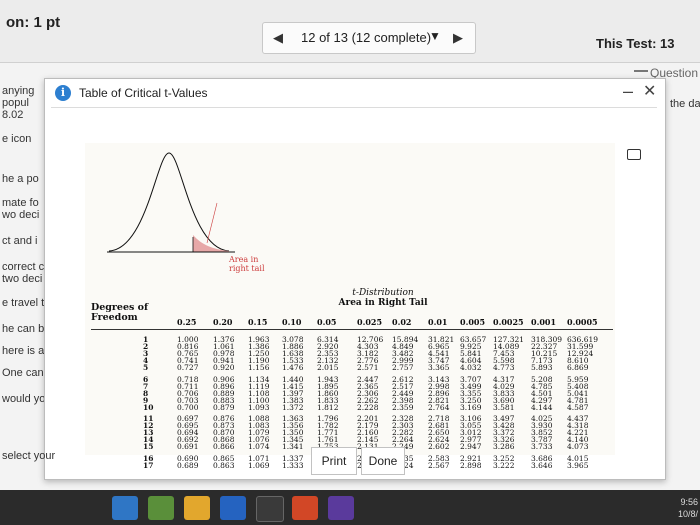  What do you see at coordinates (370, 322) in the screenshot?
I see `column-header: 0.025` at bounding box center [370, 322].